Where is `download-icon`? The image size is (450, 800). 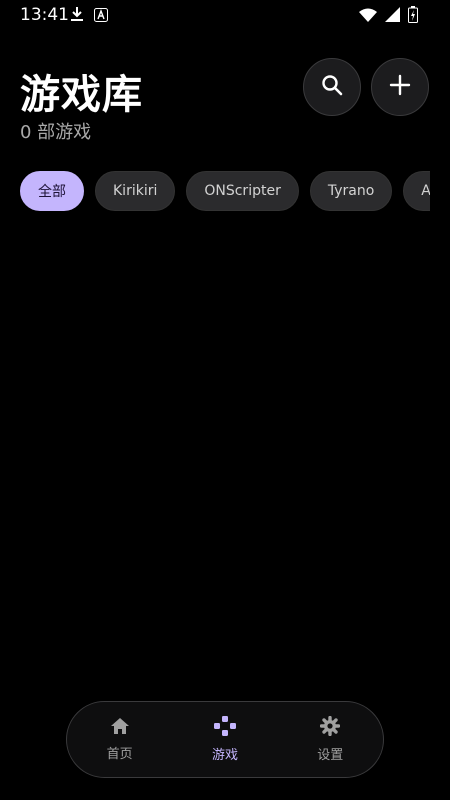 download-icon is located at coordinates (77, 16).